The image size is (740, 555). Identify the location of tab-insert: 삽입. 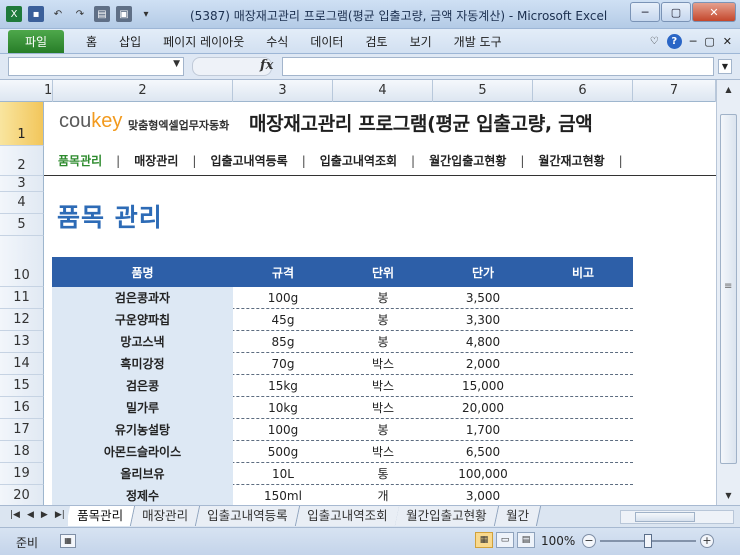
(130, 41).